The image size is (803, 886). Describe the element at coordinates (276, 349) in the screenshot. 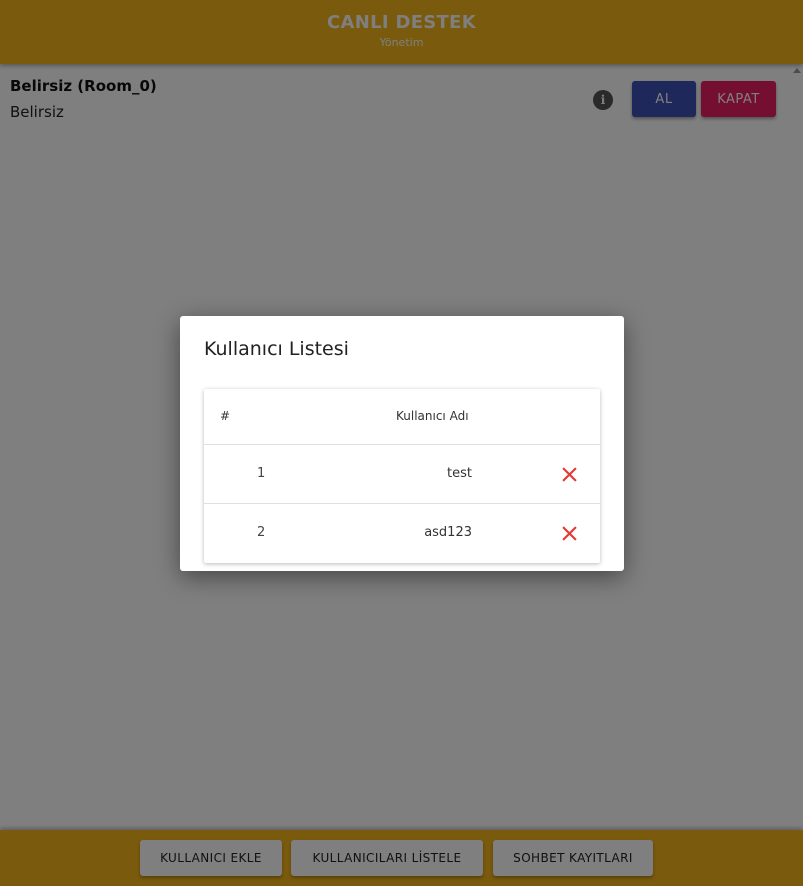

I see `dialog-title: Kullanıcı Listesi` at that location.